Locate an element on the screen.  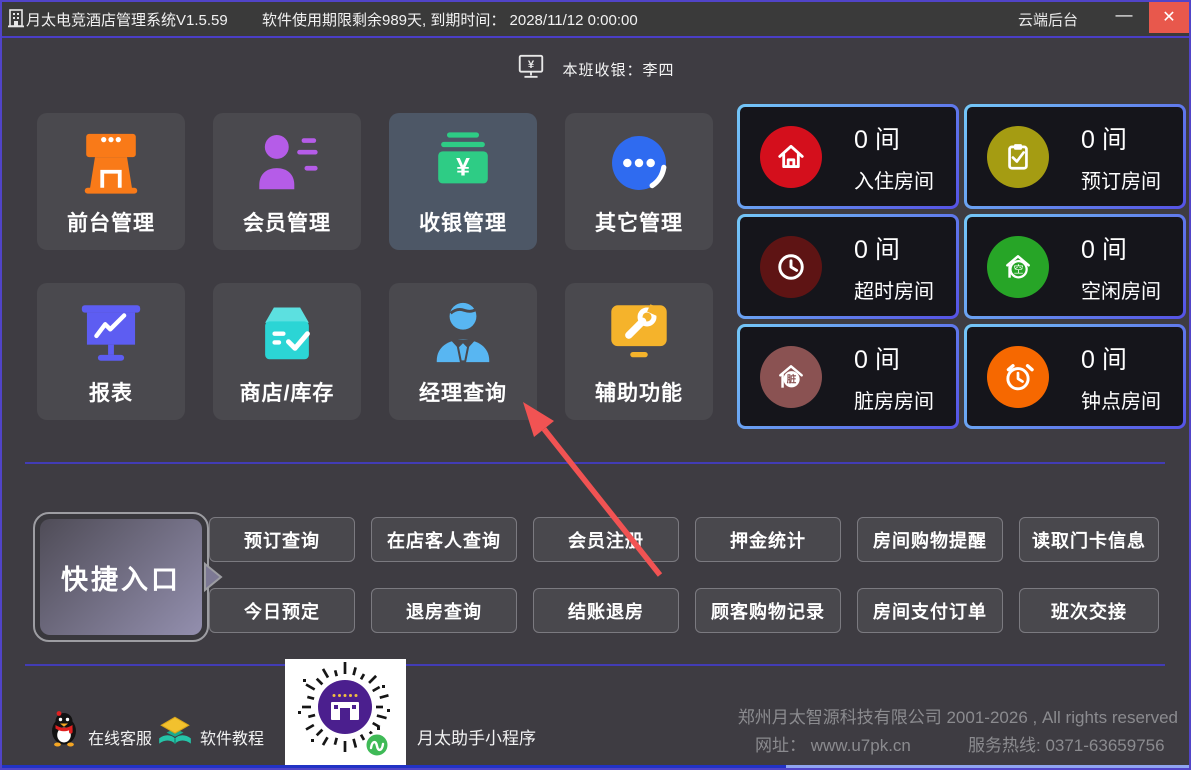
miniprogram-label: 月太助手小程序 is located at coordinates (476, 738).